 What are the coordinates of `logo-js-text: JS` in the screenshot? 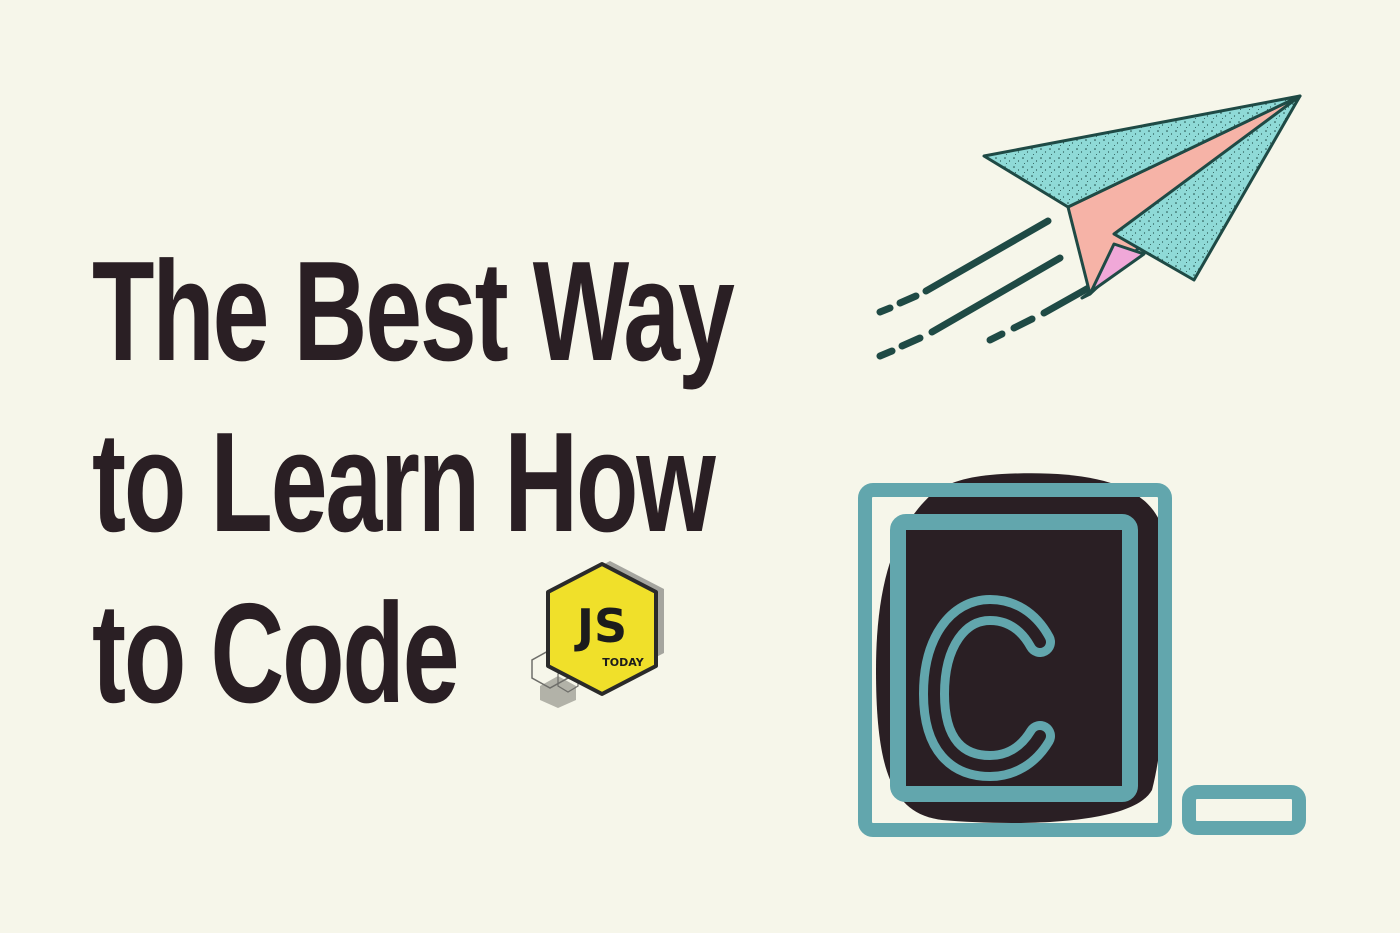 It's located at (600, 626).